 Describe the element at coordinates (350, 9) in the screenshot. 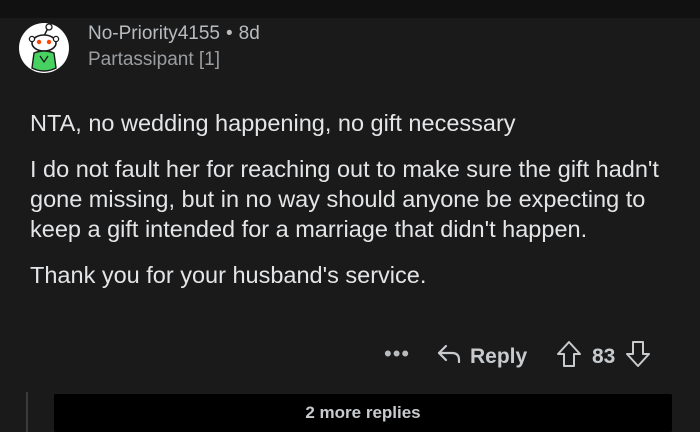

I see `top-strip` at that location.